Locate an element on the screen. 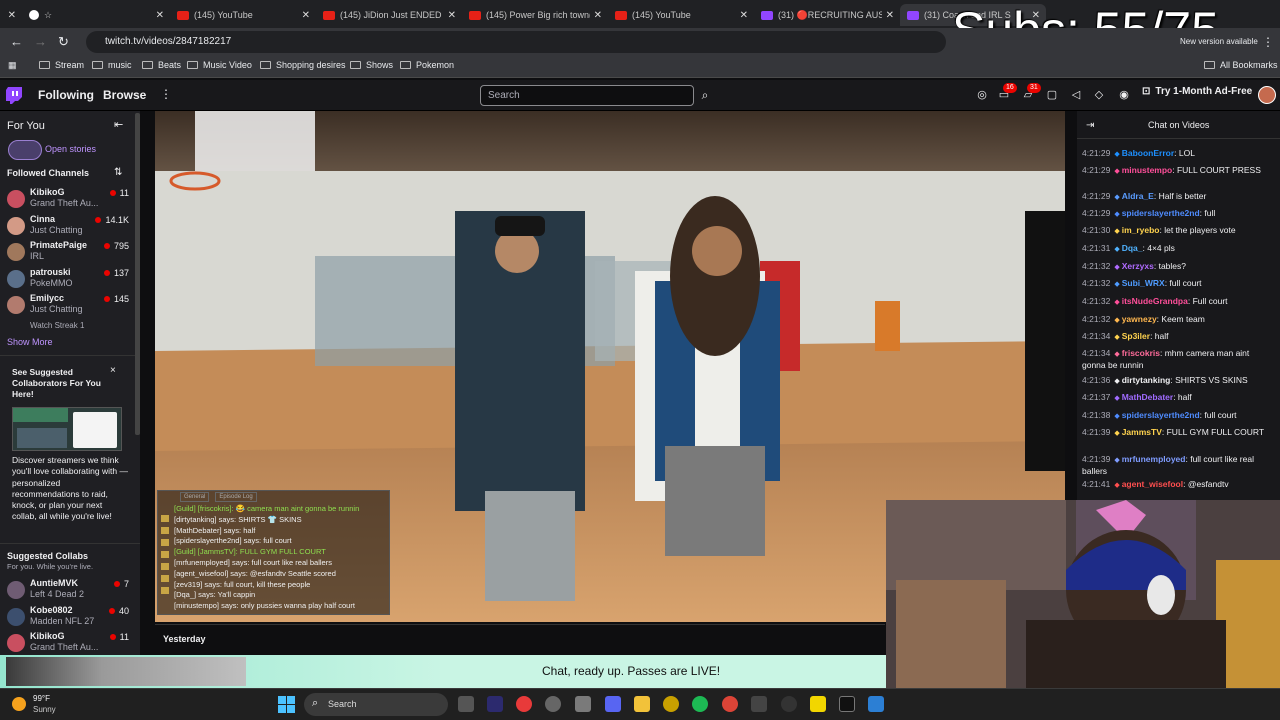  taskbar-search: ⌕ Search is located at coordinates (376, 704).